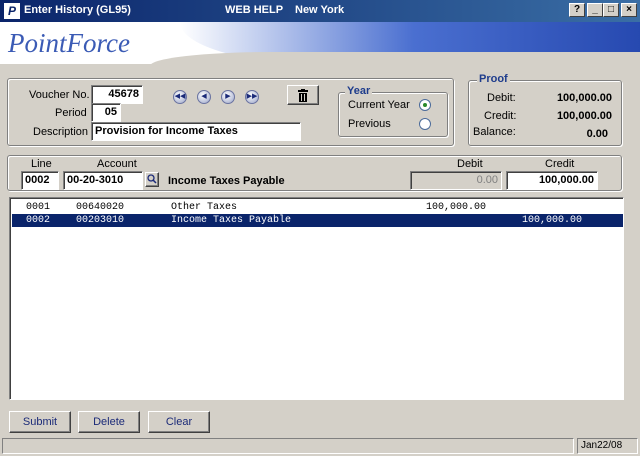 The image size is (640, 456). I want to click on description-field: Provision for Income Taxes, so click(196, 131).